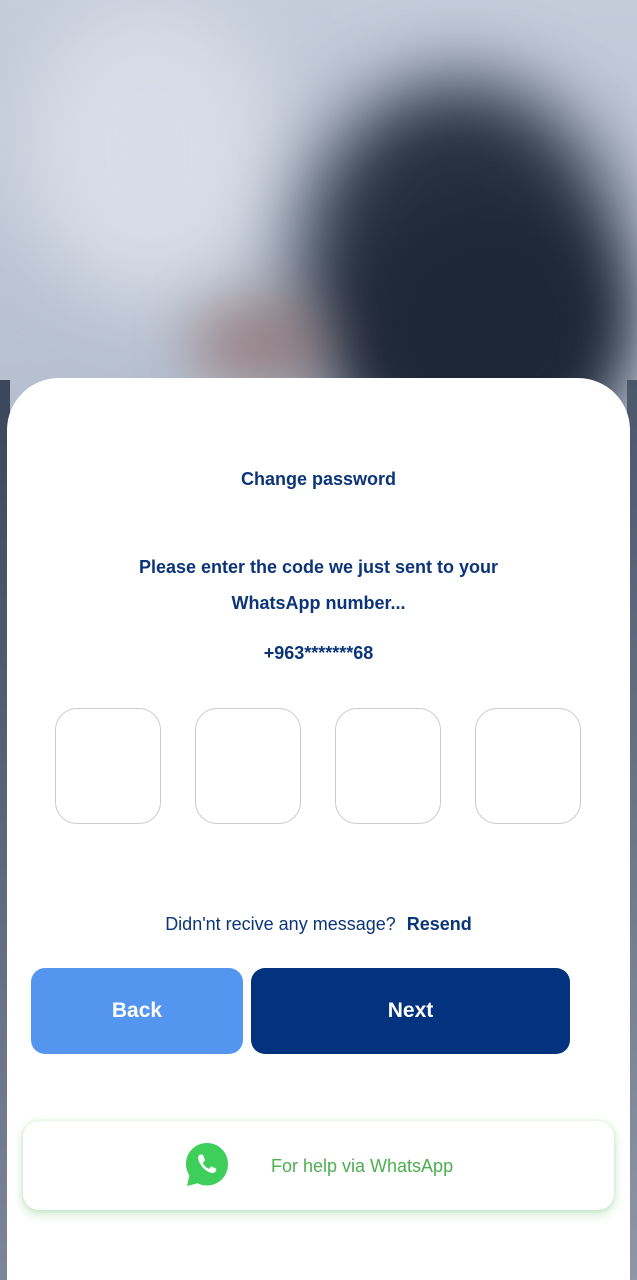 This screenshot has height=1280, width=637. I want to click on otp-digit-1-input, so click(108, 766).